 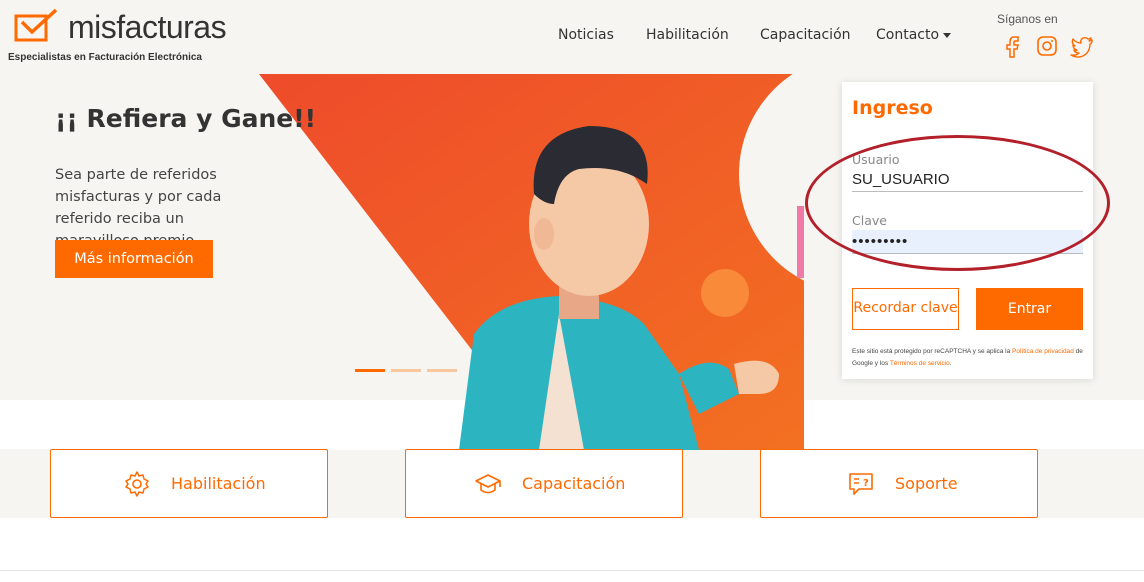 What do you see at coordinates (967, 180) in the screenshot?
I see `user-input` at bounding box center [967, 180].